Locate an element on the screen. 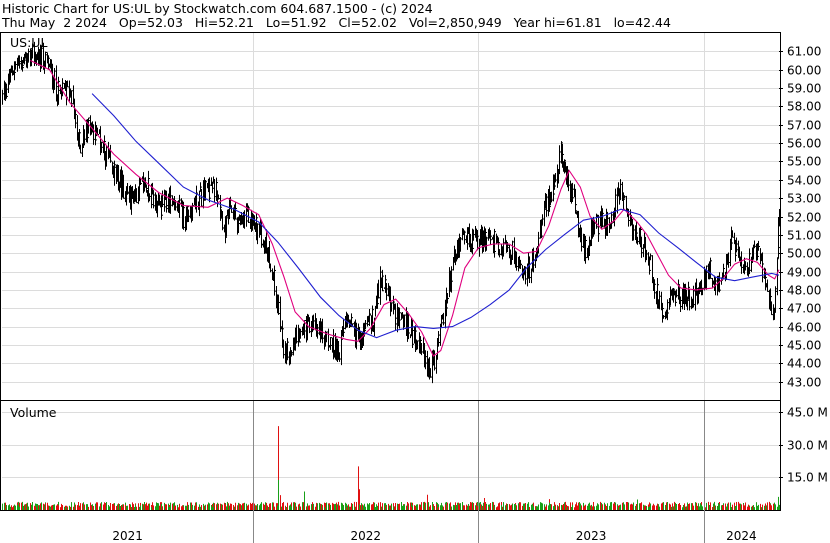  price-tick-label: 61.00 is located at coordinates (804, 52).